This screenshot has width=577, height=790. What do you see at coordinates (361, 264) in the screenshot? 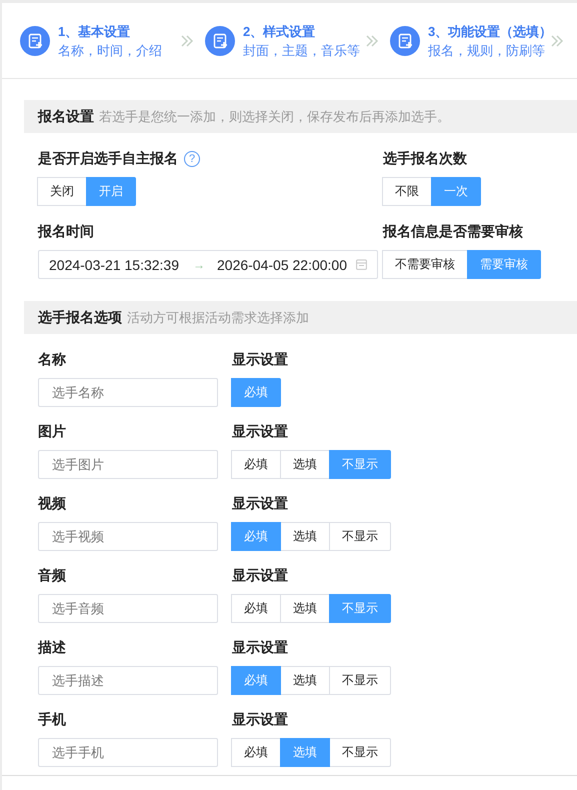
I see `calendar-icon` at bounding box center [361, 264].